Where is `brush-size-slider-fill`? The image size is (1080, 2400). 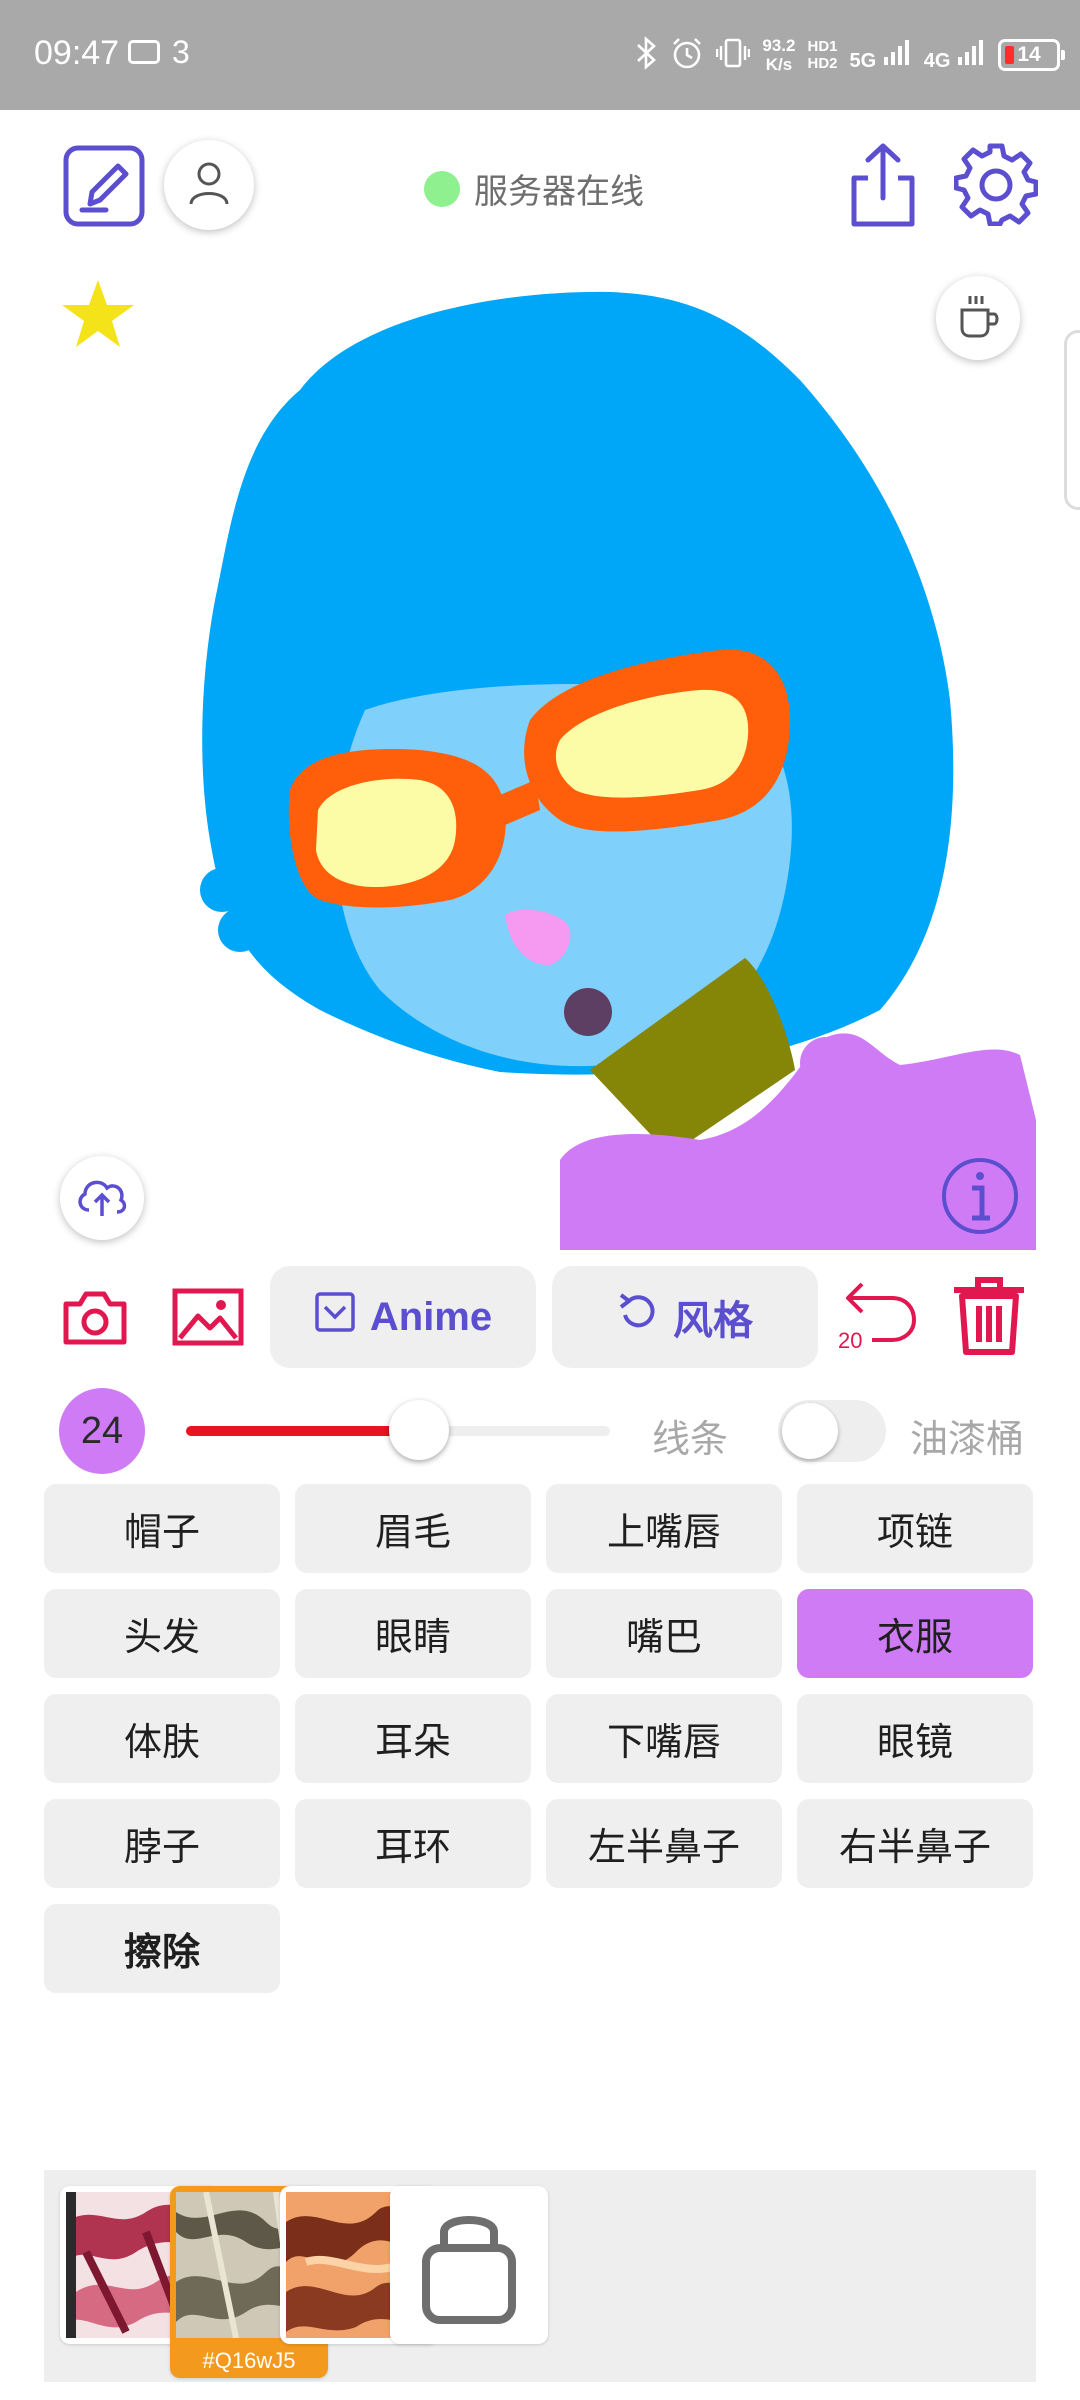 brush-size-slider-fill is located at coordinates (302, 1431).